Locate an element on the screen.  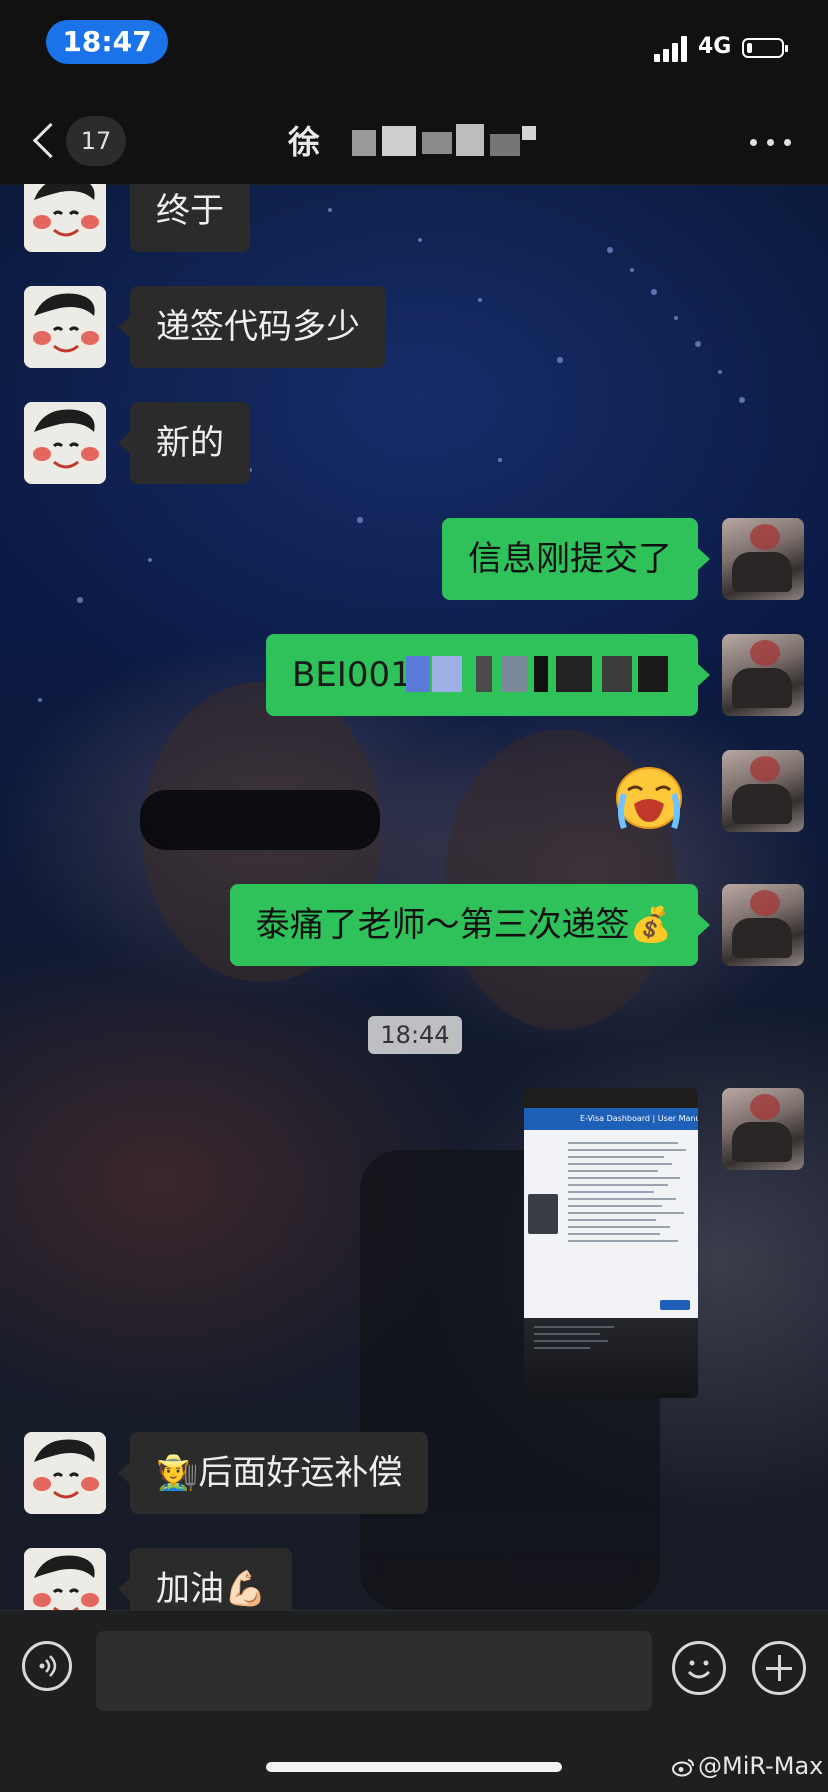
weibo-icon is located at coordinates (683, 1768).